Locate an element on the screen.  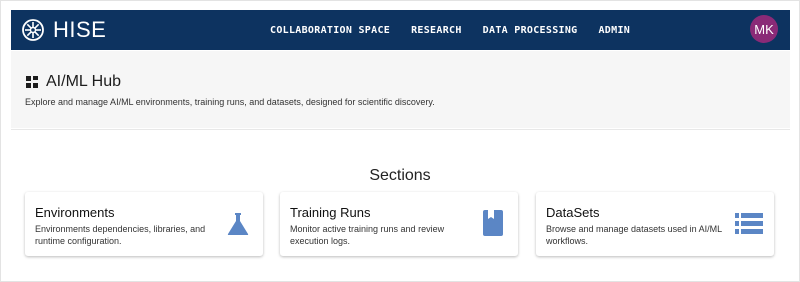
flask-icon is located at coordinates (238, 224).